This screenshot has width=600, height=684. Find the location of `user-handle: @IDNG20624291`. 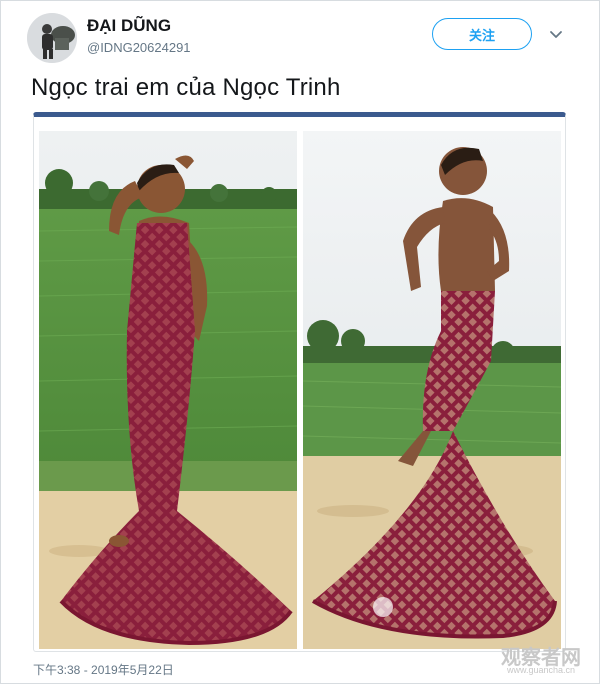

user-handle: @IDNG20624291 is located at coordinates (139, 47).